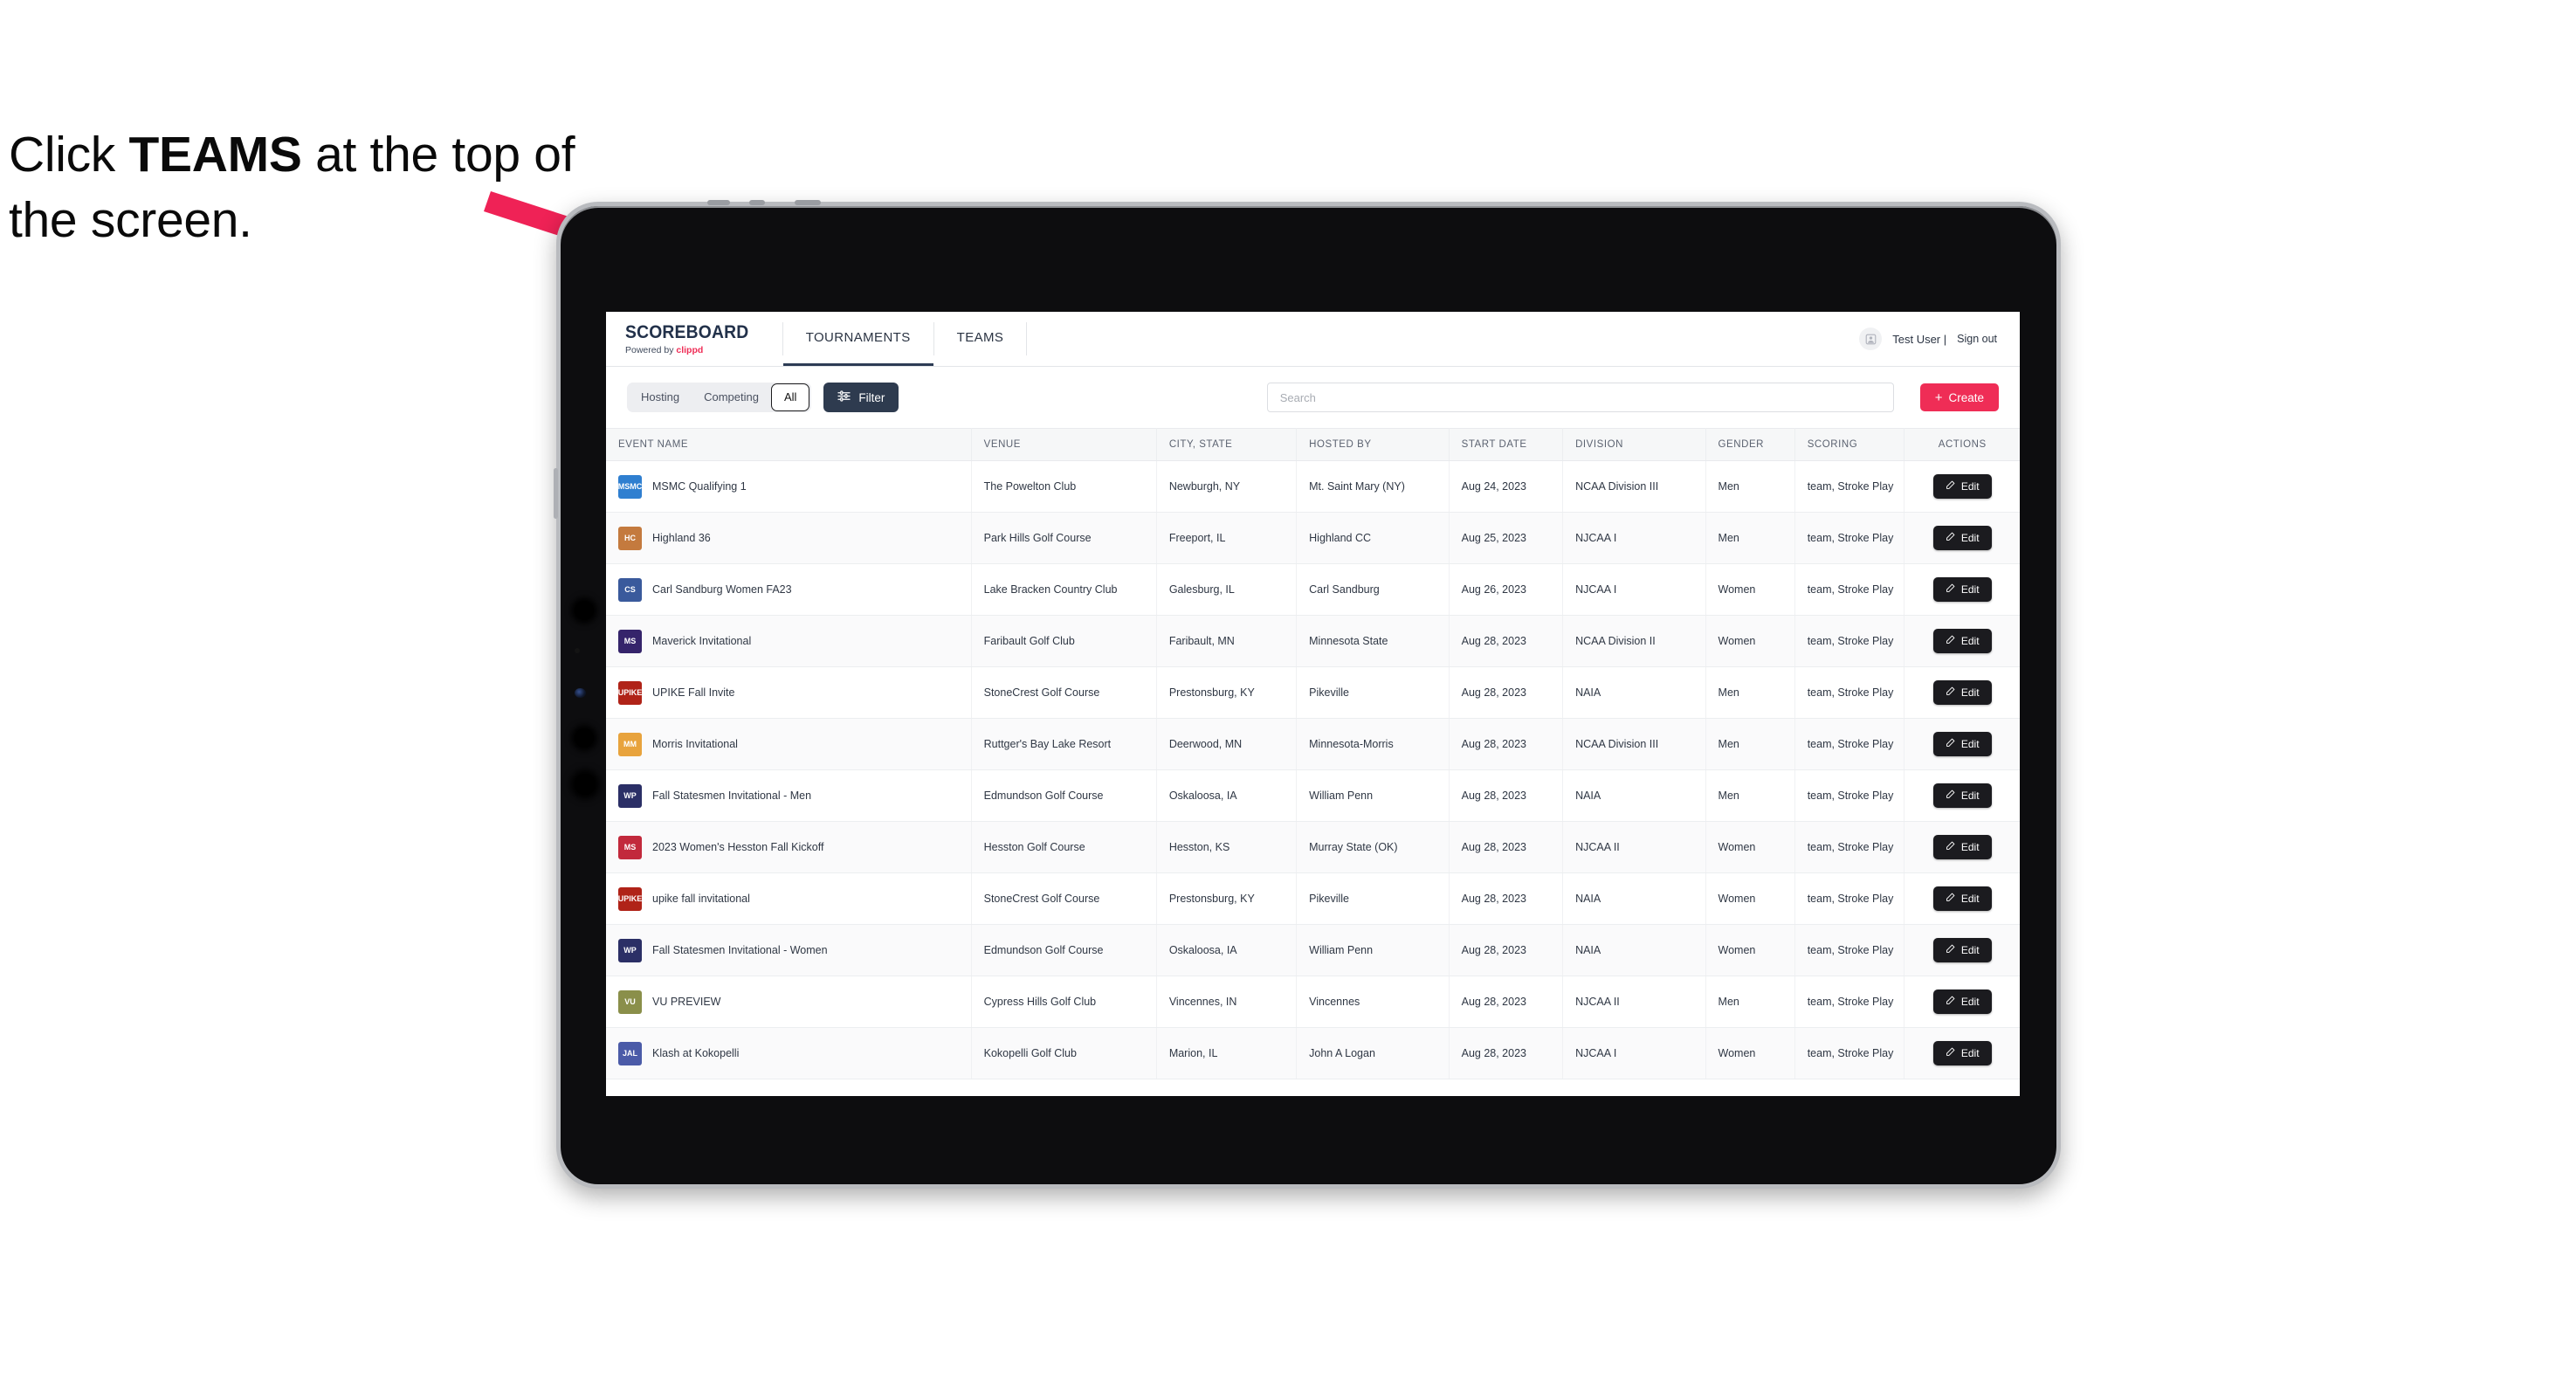 Image resolution: width=2576 pixels, height=1386 pixels. What do you see at coordinates (1634, 847) in the screenshot?
I see `cell-division: NJCAA II` at bounding box center [1634, 847].